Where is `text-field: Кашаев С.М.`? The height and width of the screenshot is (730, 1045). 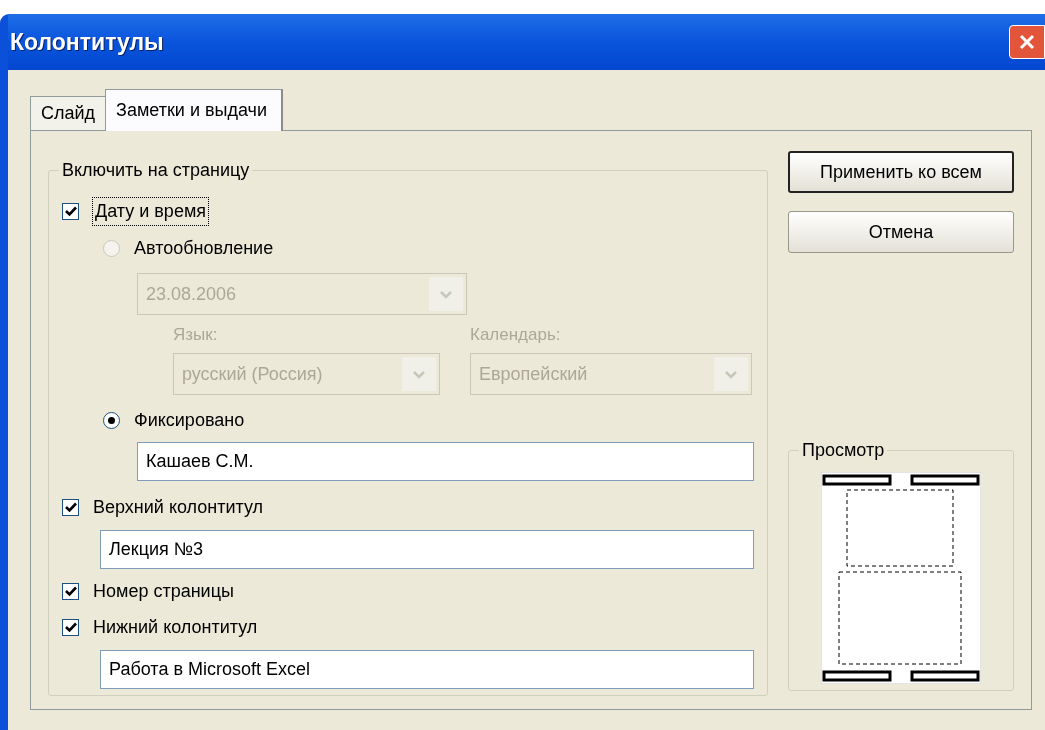 text-field: Кашаев С.М. is located at coordinates (445, 461).